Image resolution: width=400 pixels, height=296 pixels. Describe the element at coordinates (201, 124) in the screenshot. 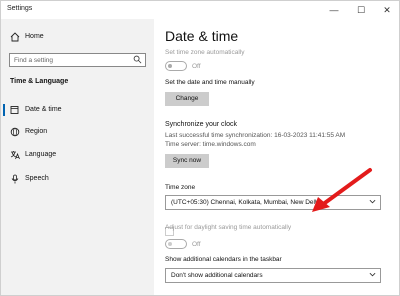

I see `sync-heading: Synchronize your clock` at that location.